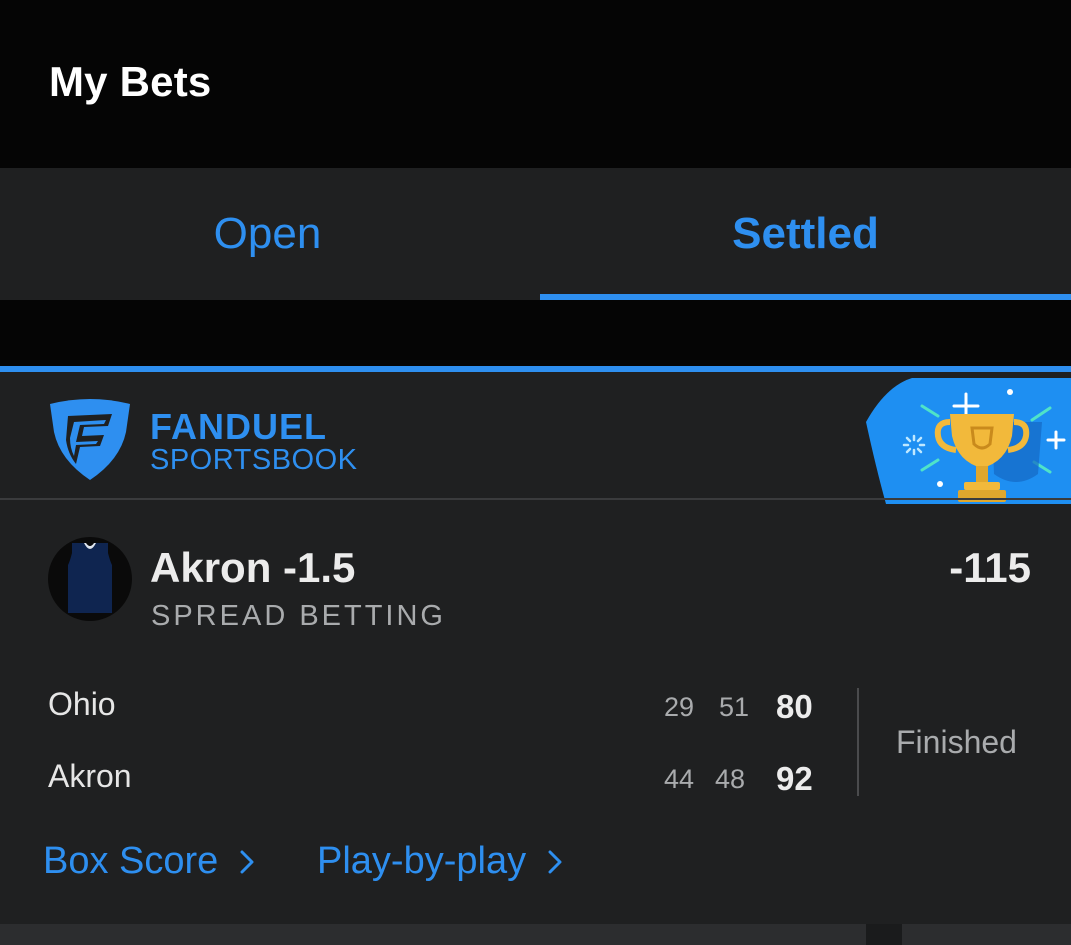  Describe the element at coordinates (131, 861) in the screenshot. I see `box-score-label: Box Score` at that location.